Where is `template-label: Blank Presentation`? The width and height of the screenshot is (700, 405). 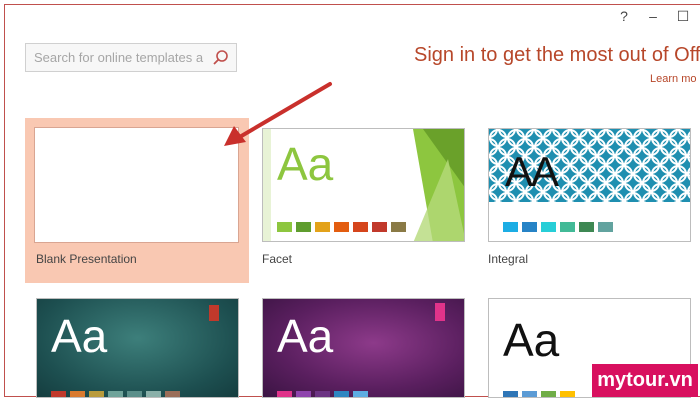
template-label: Blank Presentation is located at coordinates (86, 259).